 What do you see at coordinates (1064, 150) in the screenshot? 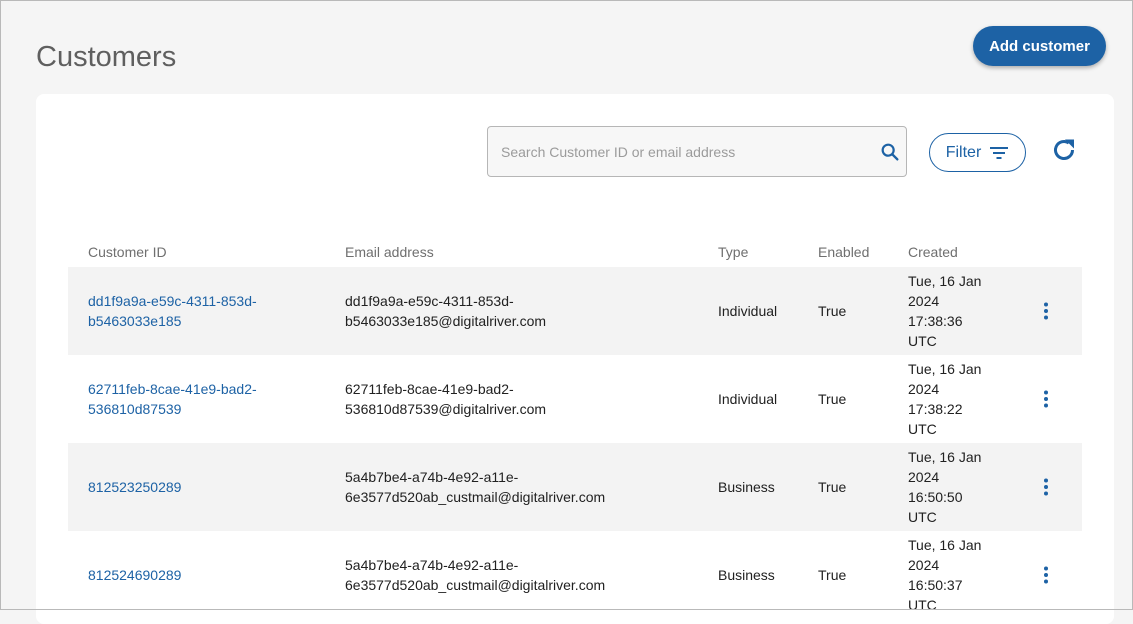
I see `refresh-icon` at bounding box center [1064, 150].